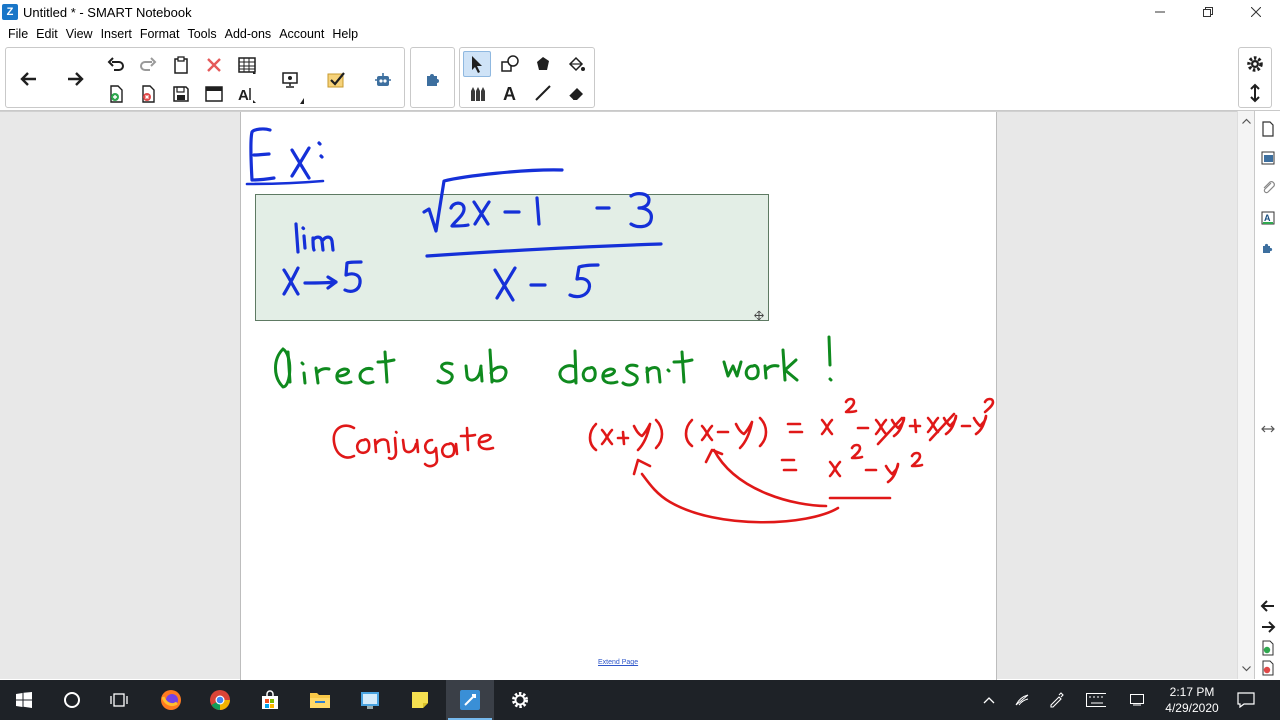 The width and height of the screenshot is (1280, 720). Describe the element at coordinates (79, 34) in the screenshot. I see `menu-view: View` at that location.